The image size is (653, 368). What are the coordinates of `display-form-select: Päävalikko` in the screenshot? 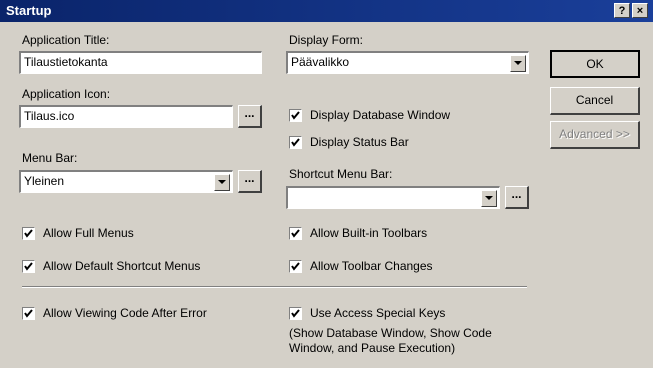 It's located at (407, 62).